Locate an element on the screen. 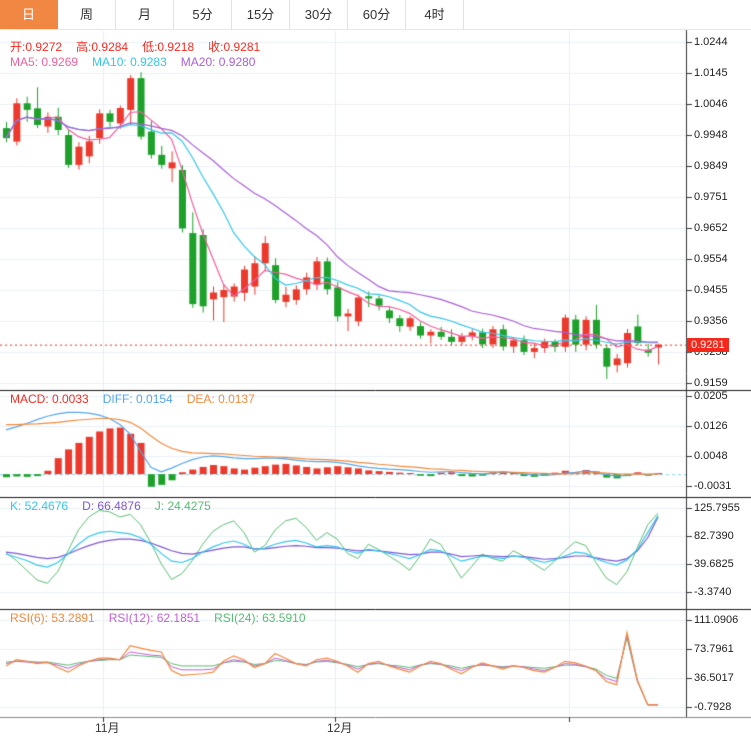 The width and height of the screenshot is (751, 738). ohlc-item-0: 开:0.9272 is located at coordinates (36, 47).